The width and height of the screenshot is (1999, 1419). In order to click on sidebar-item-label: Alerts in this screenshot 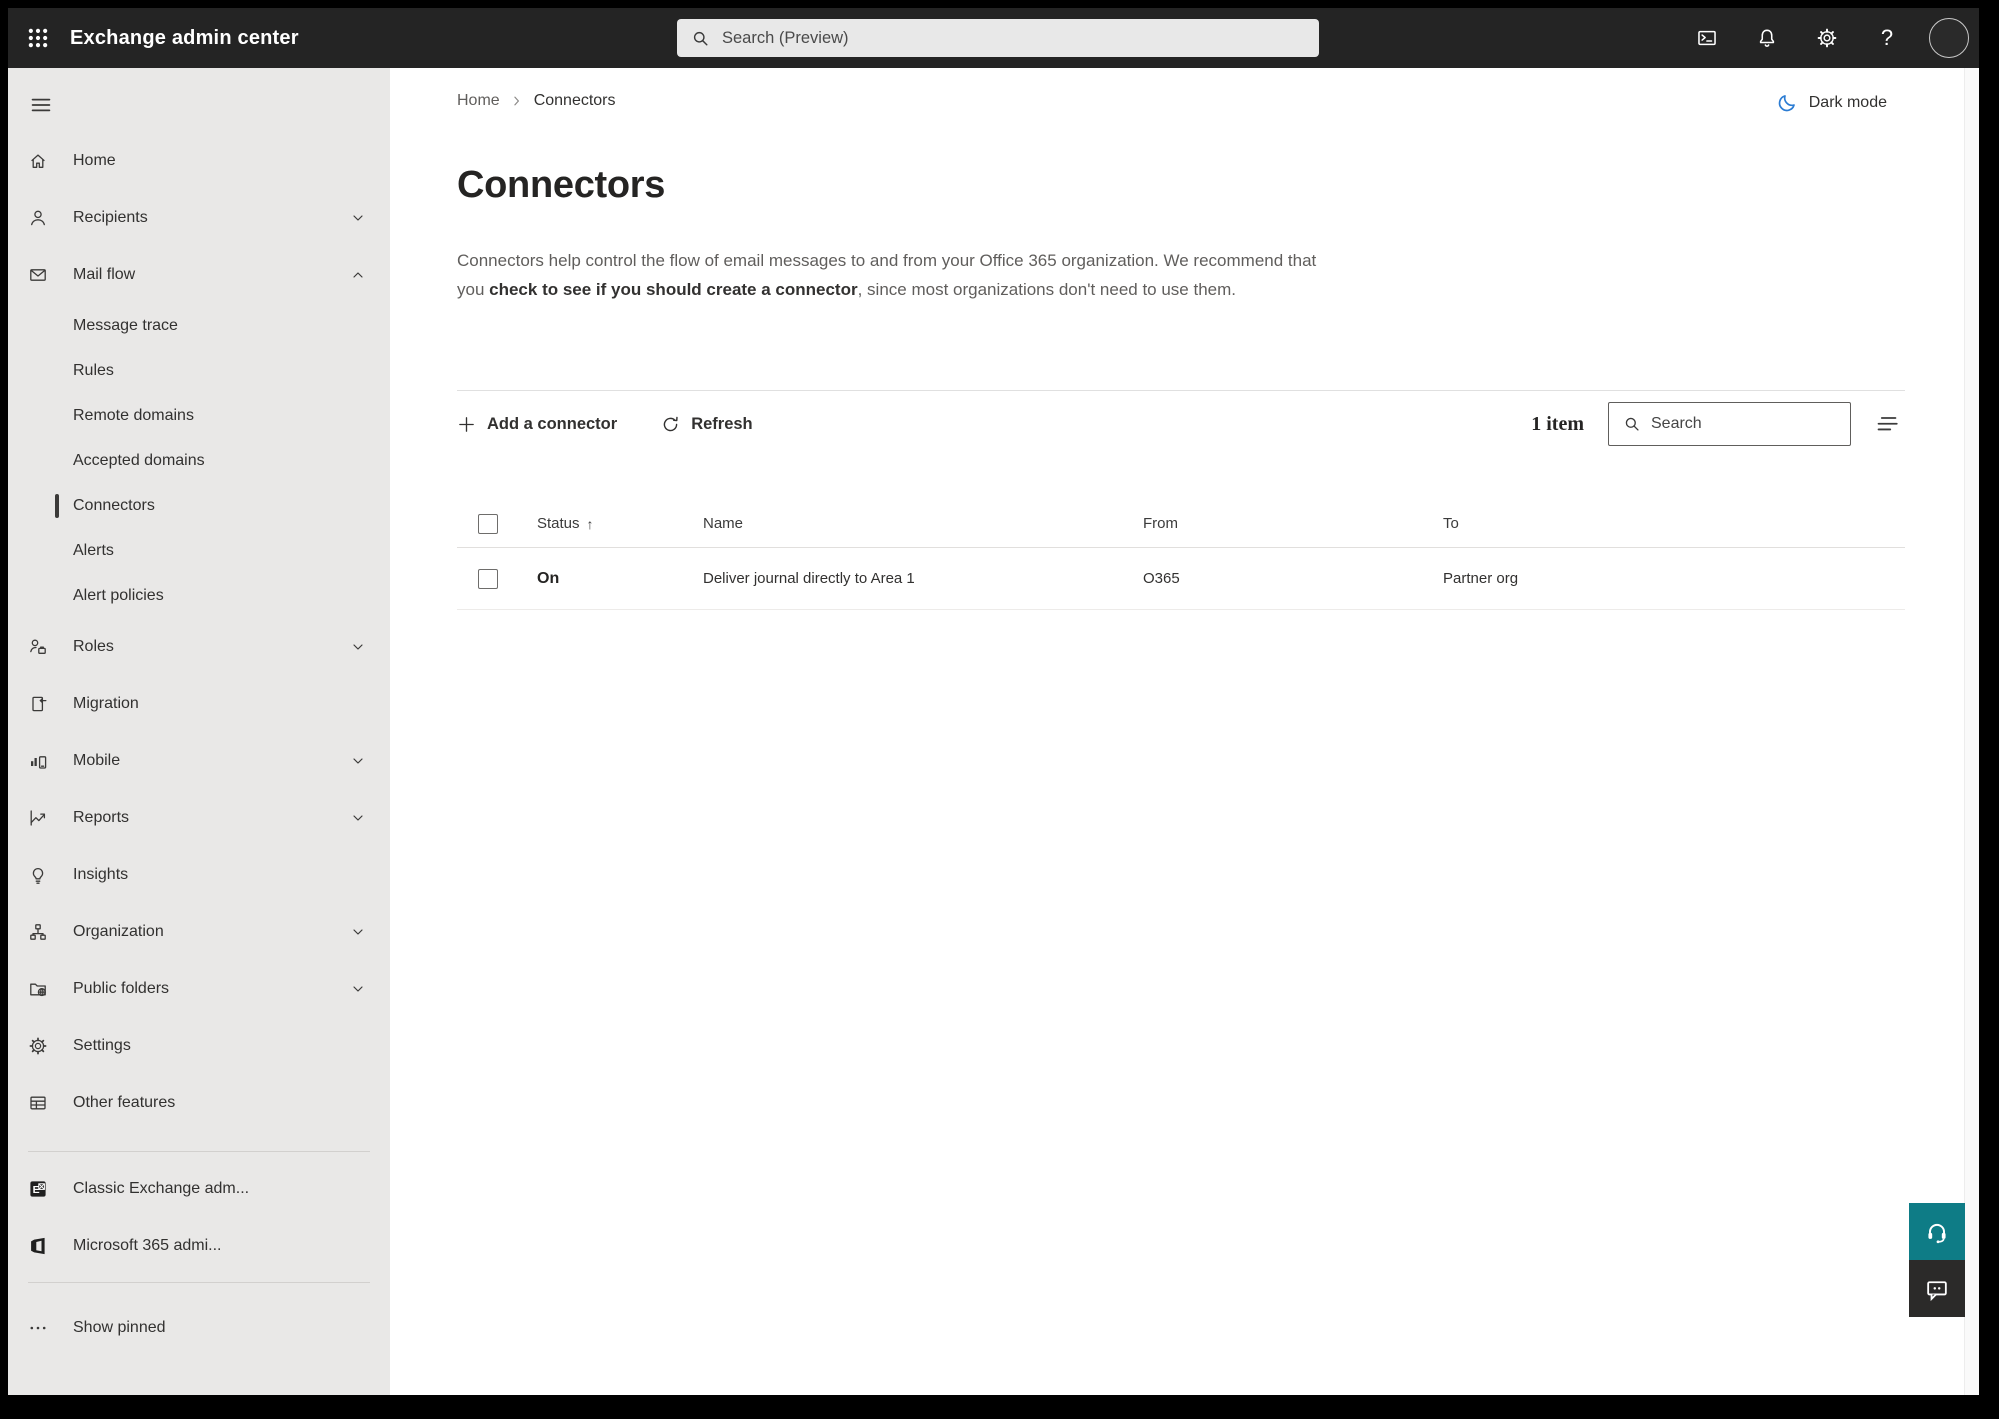, I will do `click(93, 550)`.